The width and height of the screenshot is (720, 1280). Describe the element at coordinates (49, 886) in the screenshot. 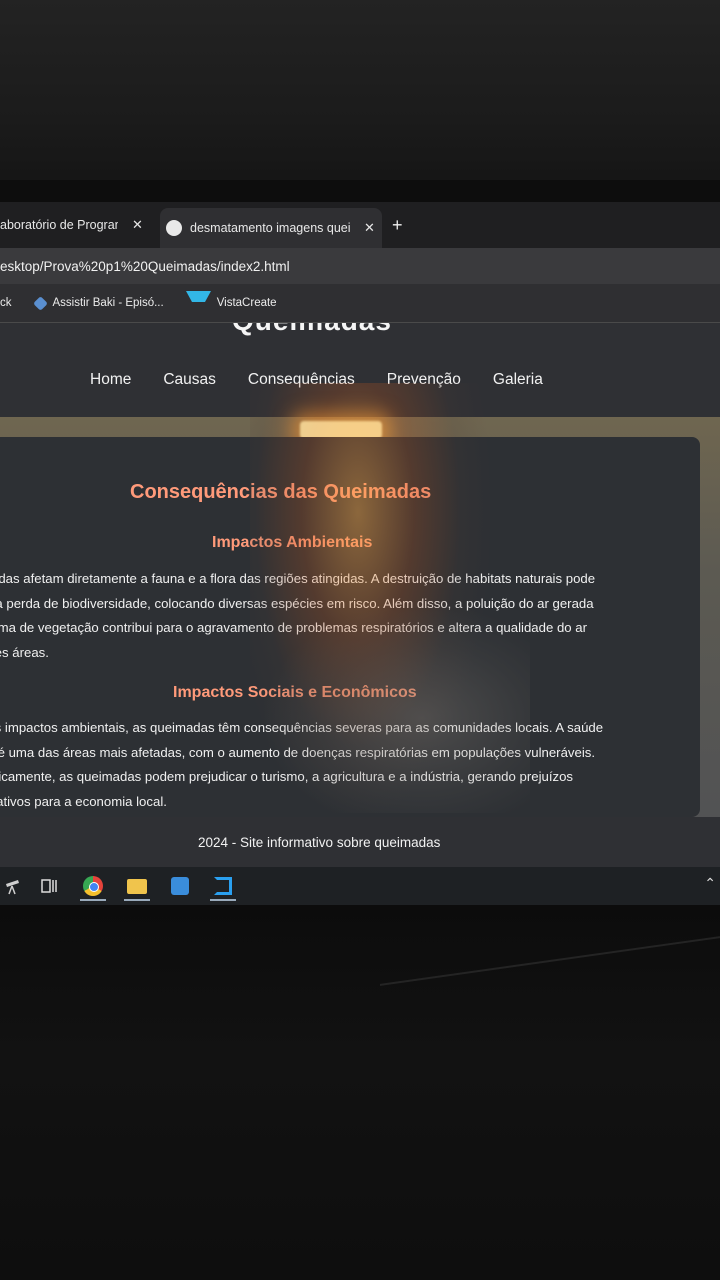

I see `task-view-icon` at that location.